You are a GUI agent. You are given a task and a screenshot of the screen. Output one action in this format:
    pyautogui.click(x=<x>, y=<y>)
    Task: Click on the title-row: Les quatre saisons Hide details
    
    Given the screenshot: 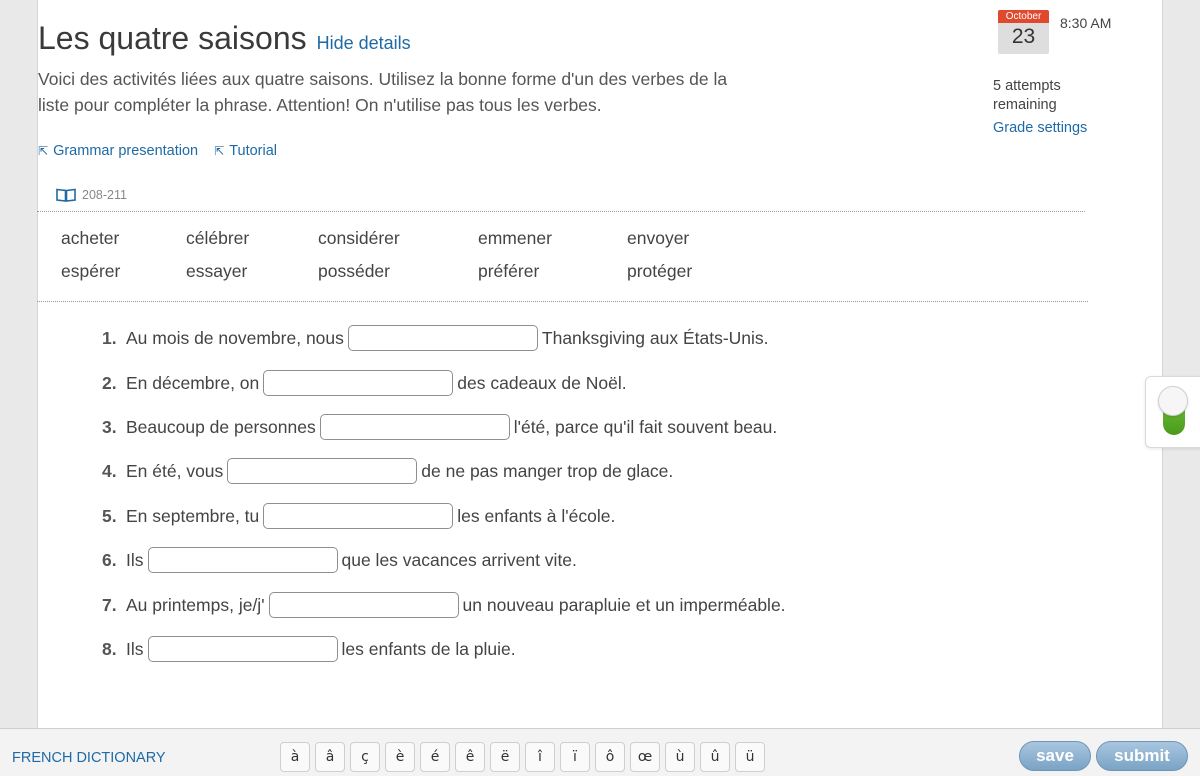 What is the action you would take?
    pyautogui.click(x=224, y=38)
    